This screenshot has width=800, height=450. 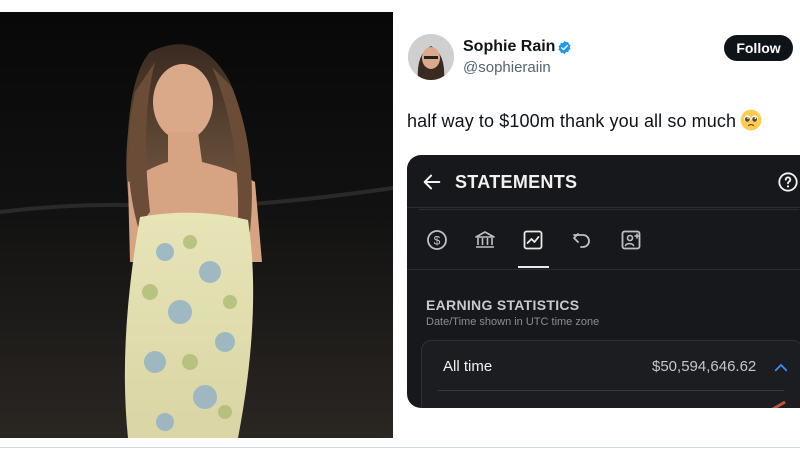 I want to click on chevron-up-icon, so click(x=781, y=368).